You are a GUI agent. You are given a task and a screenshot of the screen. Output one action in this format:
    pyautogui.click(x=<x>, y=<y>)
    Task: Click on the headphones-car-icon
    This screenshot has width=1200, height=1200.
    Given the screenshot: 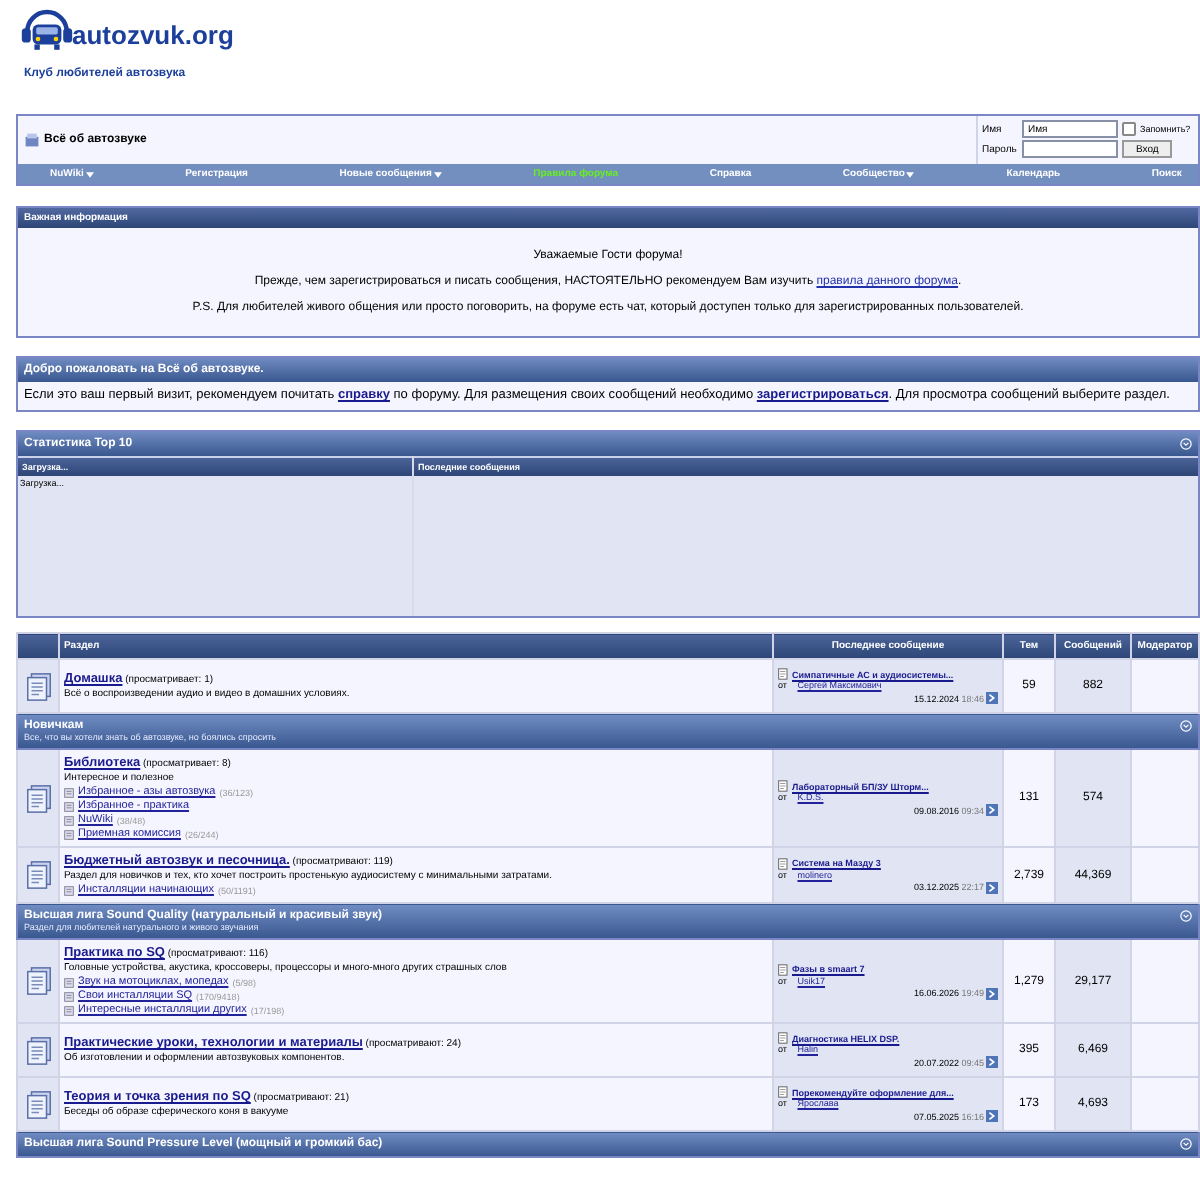 What is the action you would take?
    pyautogui.click(x=47, y=30)
    